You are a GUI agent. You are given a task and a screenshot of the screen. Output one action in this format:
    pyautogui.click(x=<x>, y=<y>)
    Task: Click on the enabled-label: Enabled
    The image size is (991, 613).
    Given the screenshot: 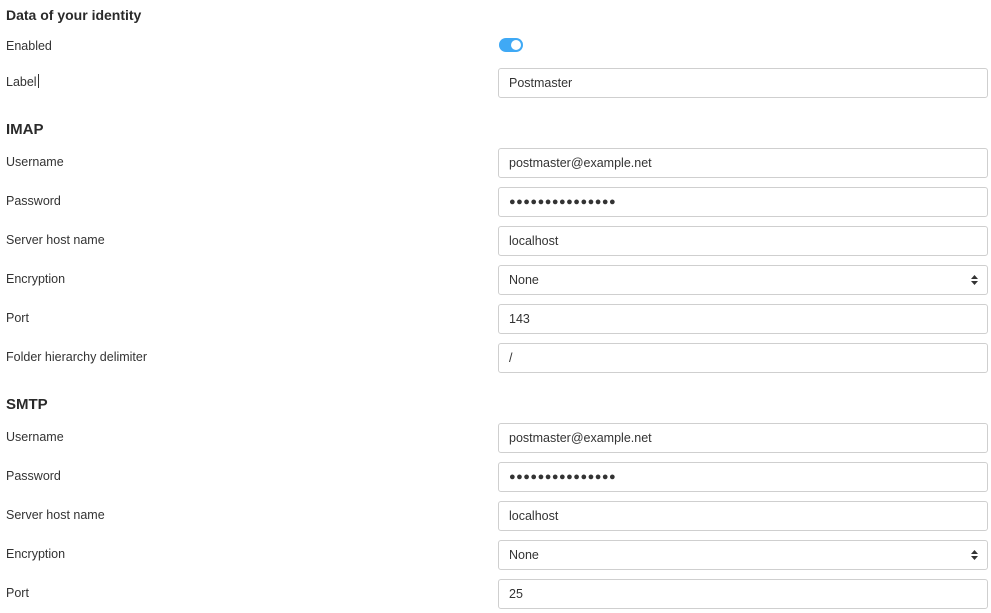 What is the action you would take?
    pyautogui.click(x=29, y=46)
    